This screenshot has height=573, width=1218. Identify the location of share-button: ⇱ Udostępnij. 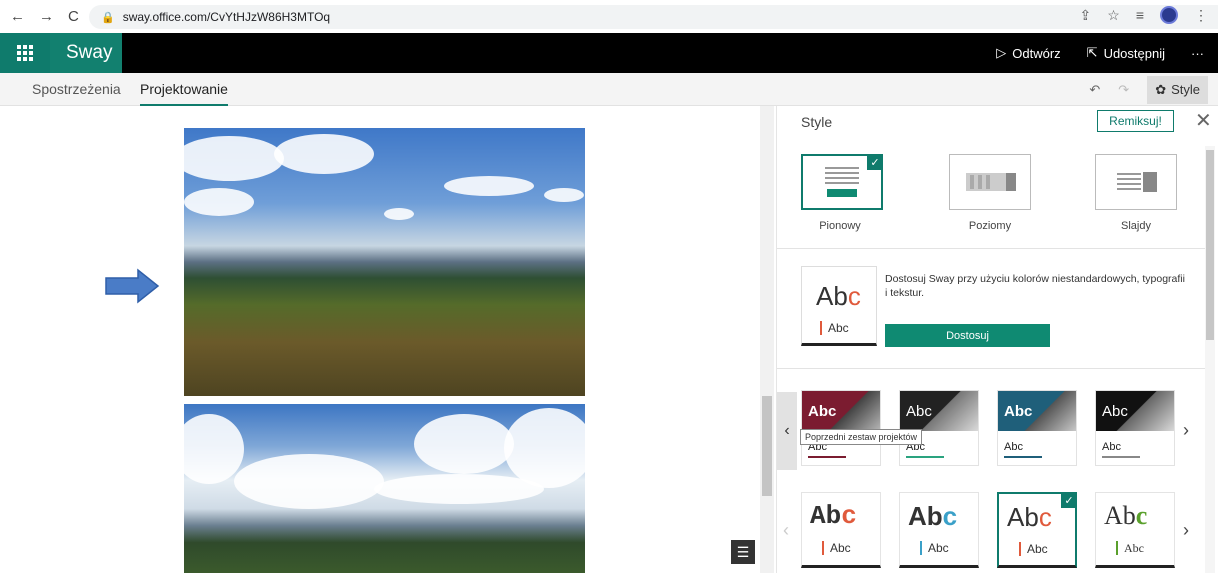
(1126, 53).